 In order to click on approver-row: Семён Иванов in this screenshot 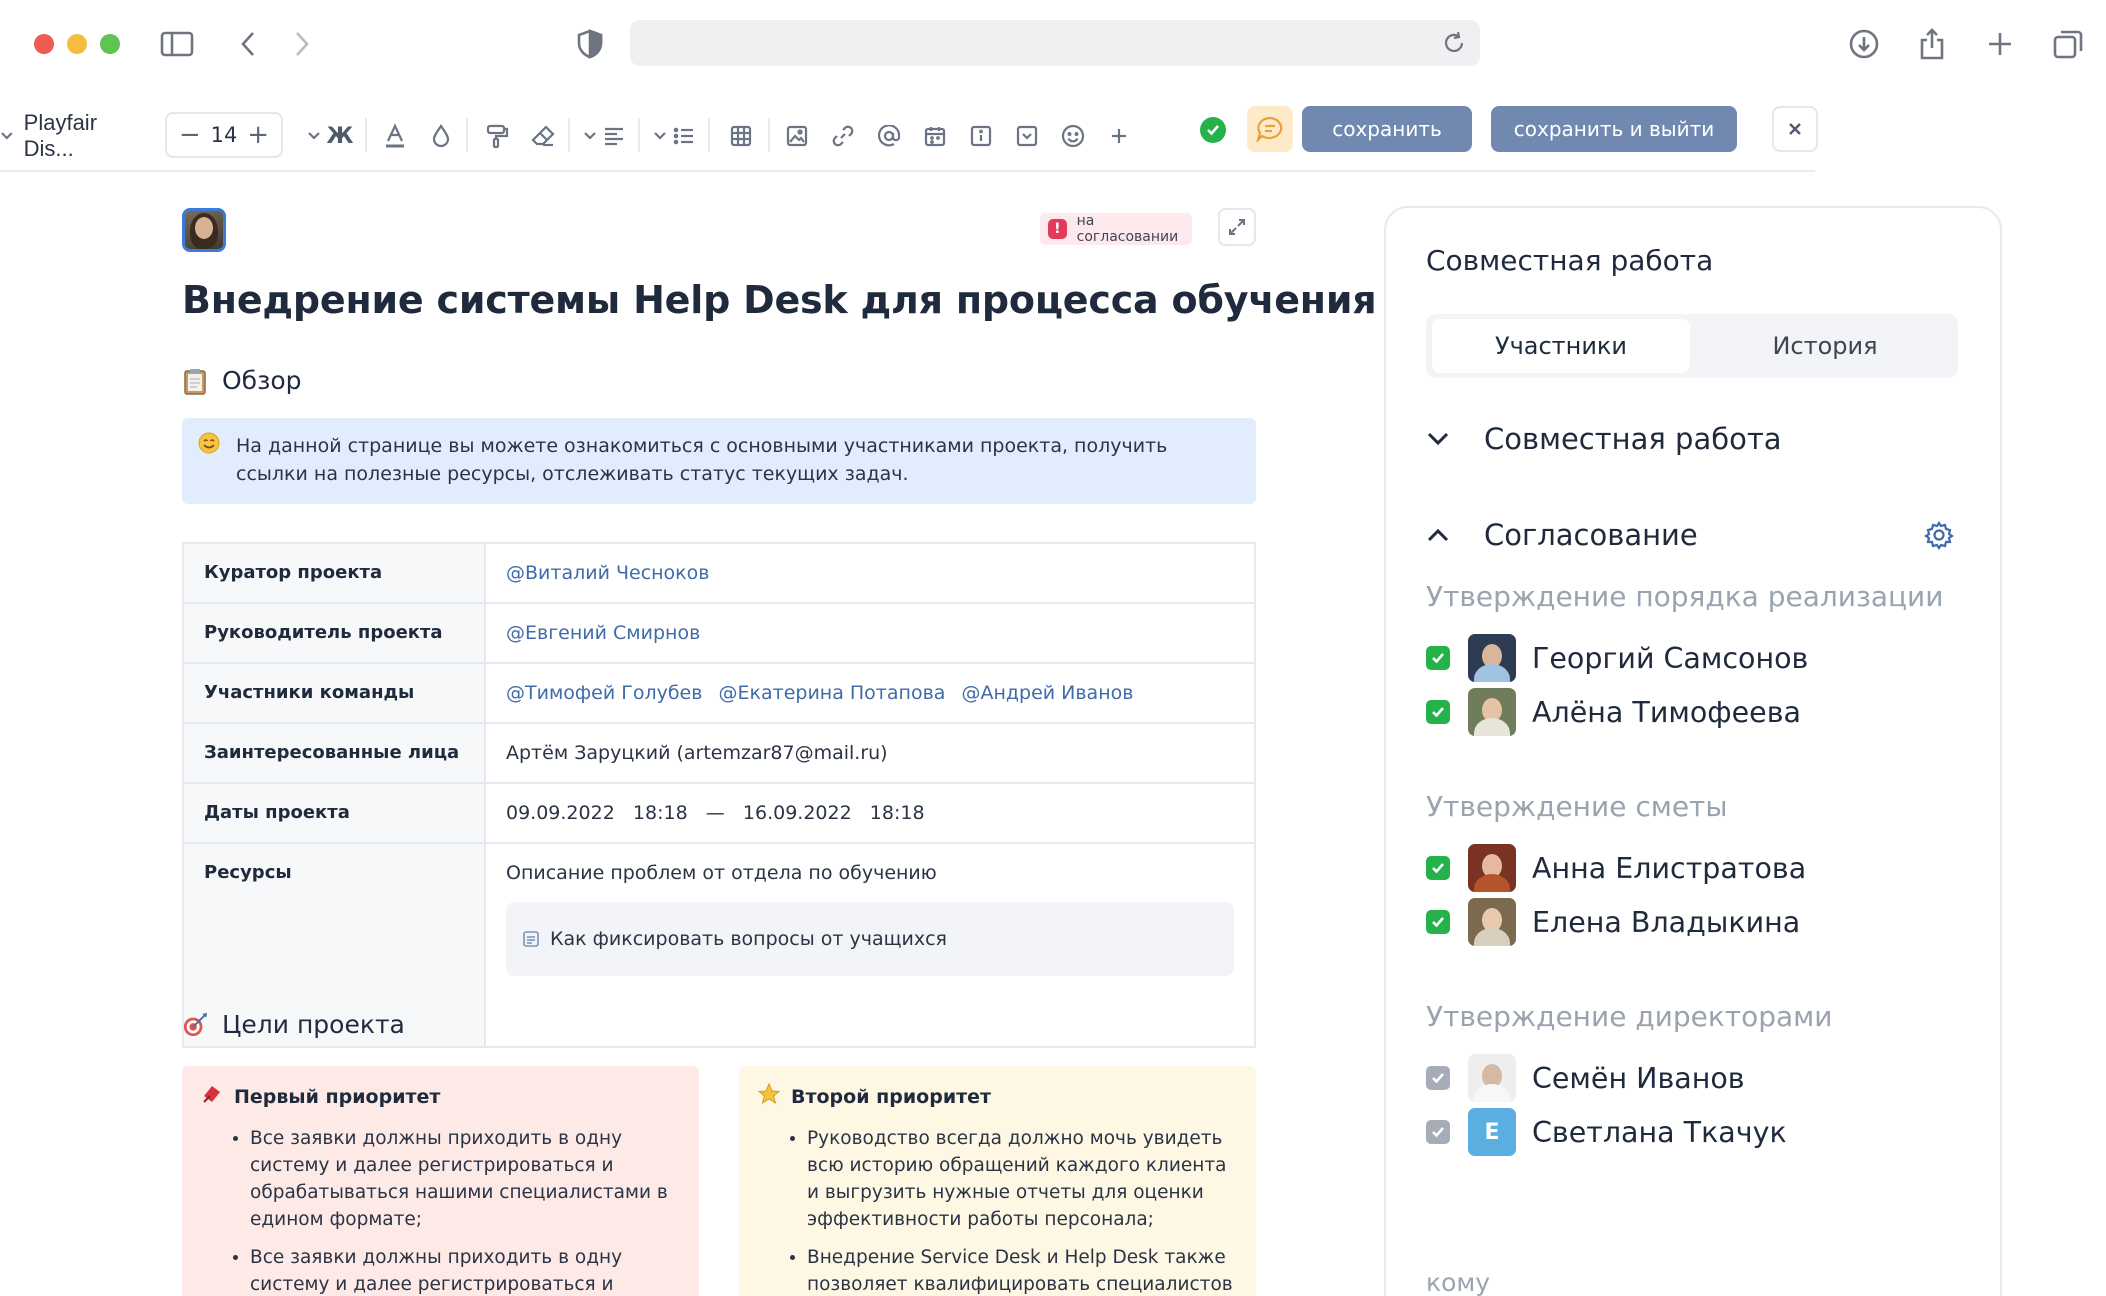, I will do `click(1585, 1078)`.